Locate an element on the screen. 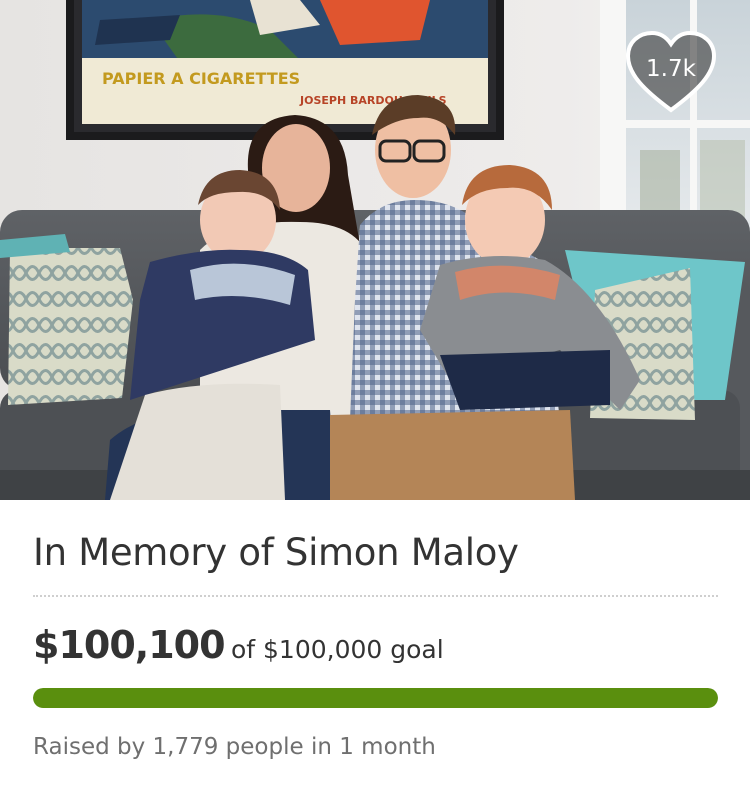  divider is located at coordinates (375, 596).